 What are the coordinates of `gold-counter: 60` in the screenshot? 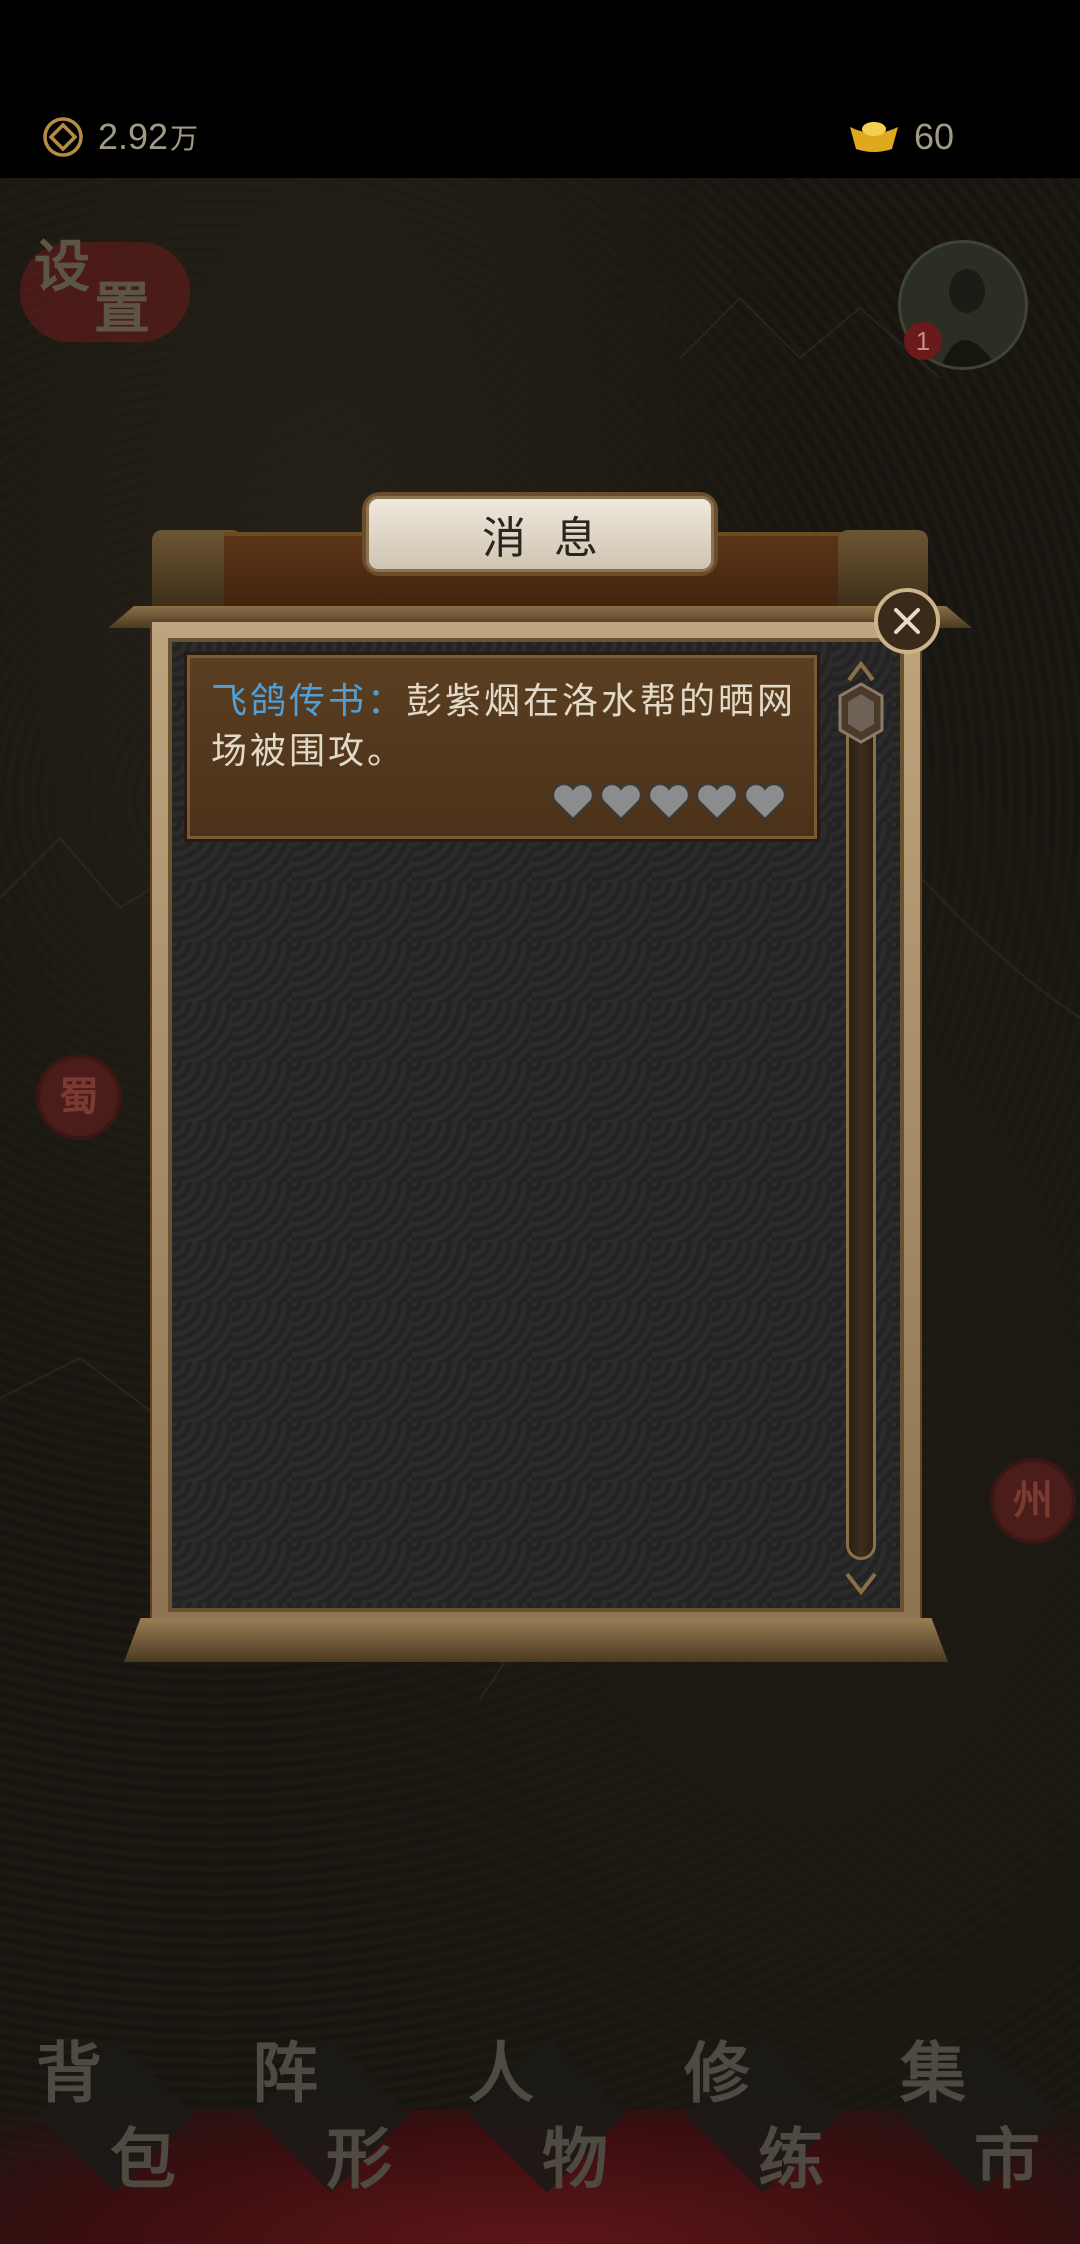 It's located at (901, 137).